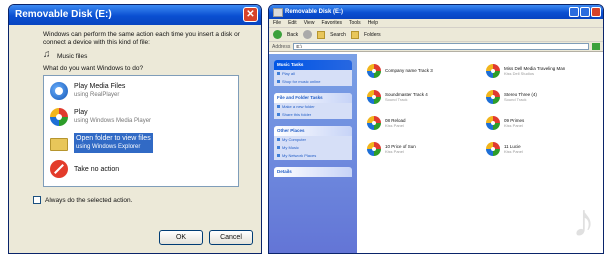 The image size is (609, 261). Describe the element at coordinates (535, 68) in the screenshot. I see `track-name: Miss Dell Media Traveling Man` at that location.